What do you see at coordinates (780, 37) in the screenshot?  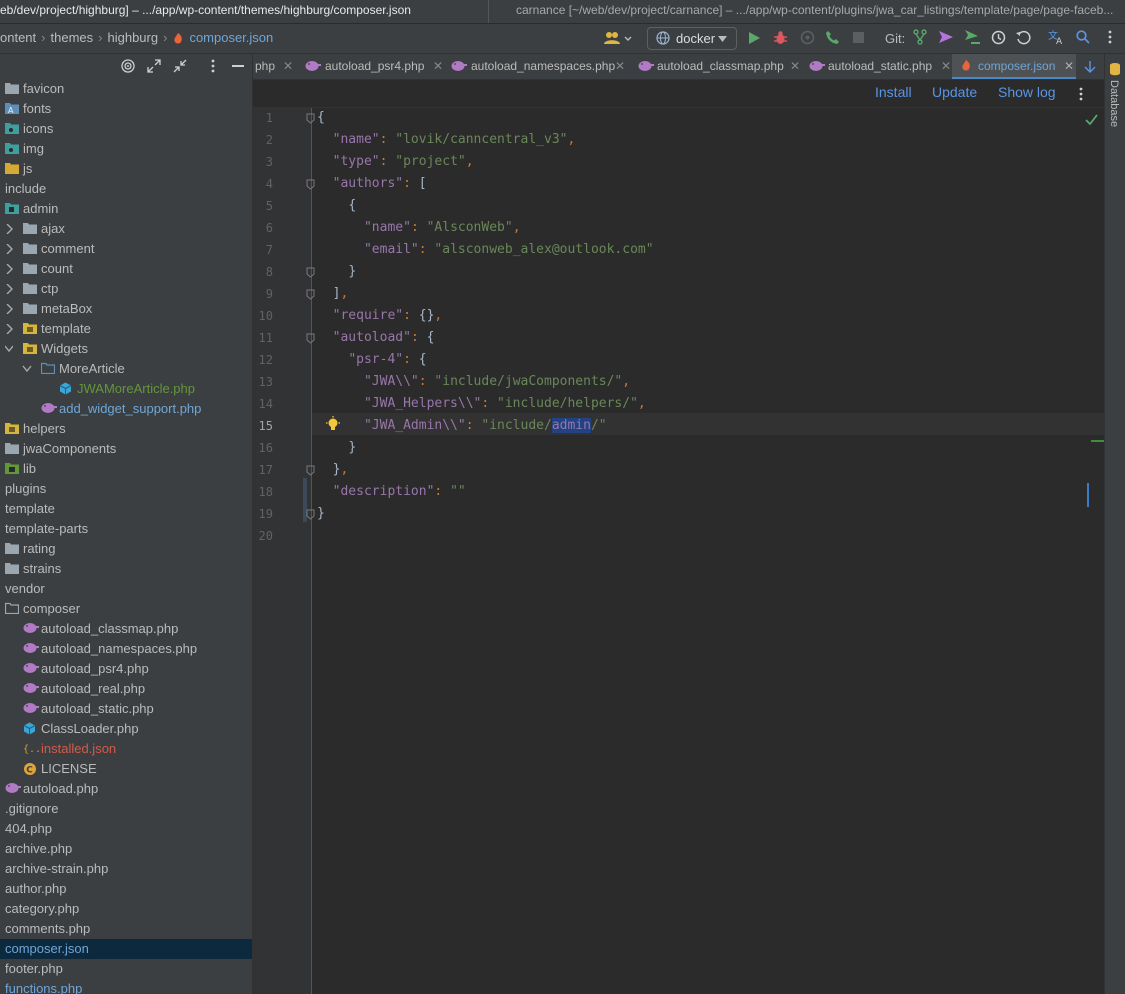 I see `debug-icon` at bounding box center [780, 37].